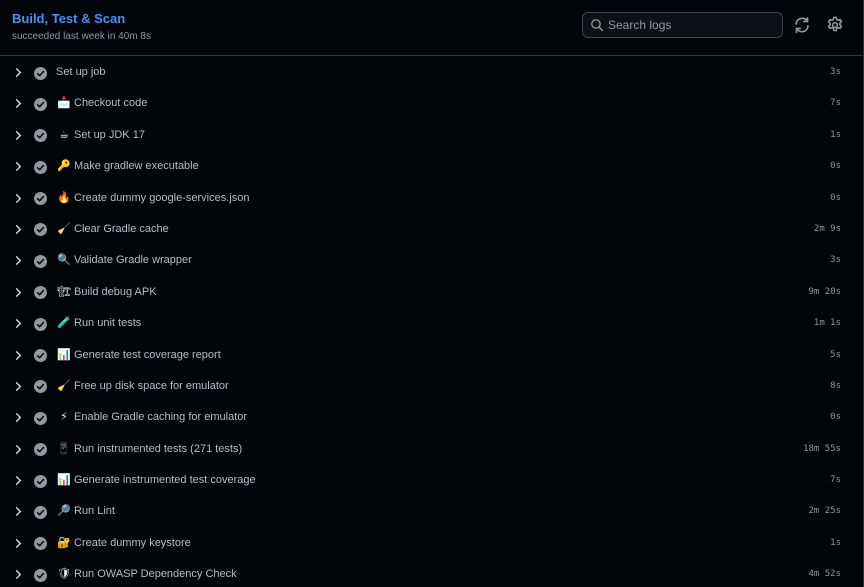 The width and height of the screenshot is (864, 587). Describe the element at coordinates (69, 18) in the screenshot. I see `job-title: Build, Test & Scan` at that location.